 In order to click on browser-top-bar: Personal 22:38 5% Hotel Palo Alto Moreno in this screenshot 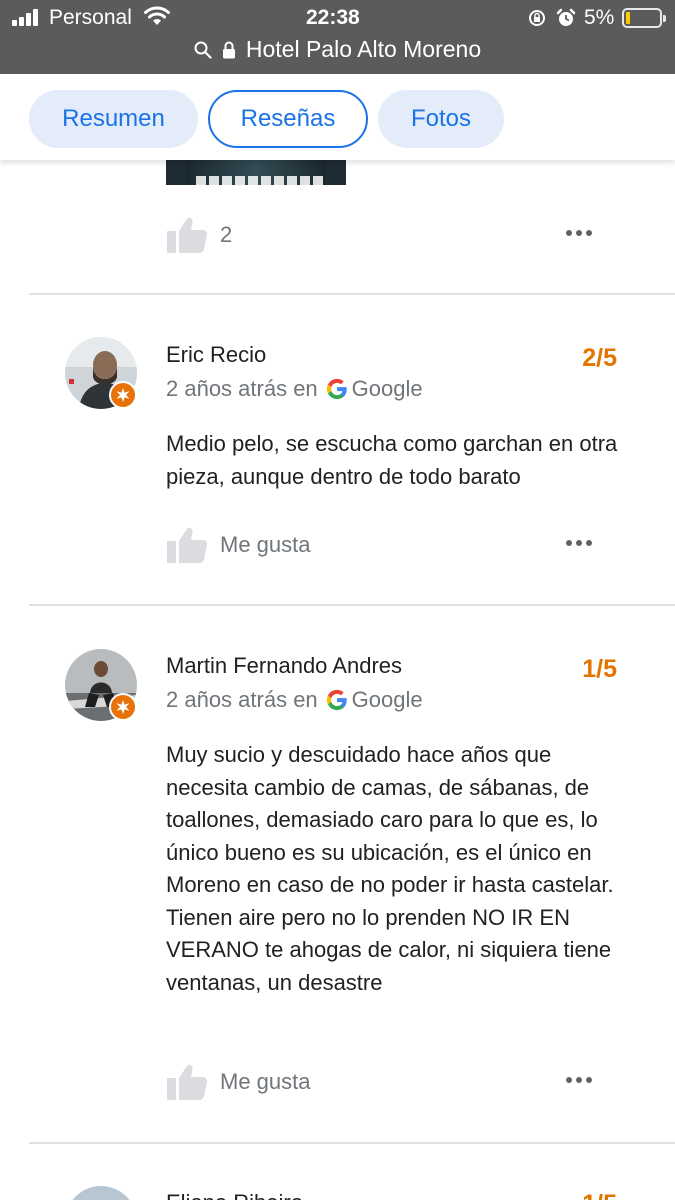, I will do `click(337, 37)`.